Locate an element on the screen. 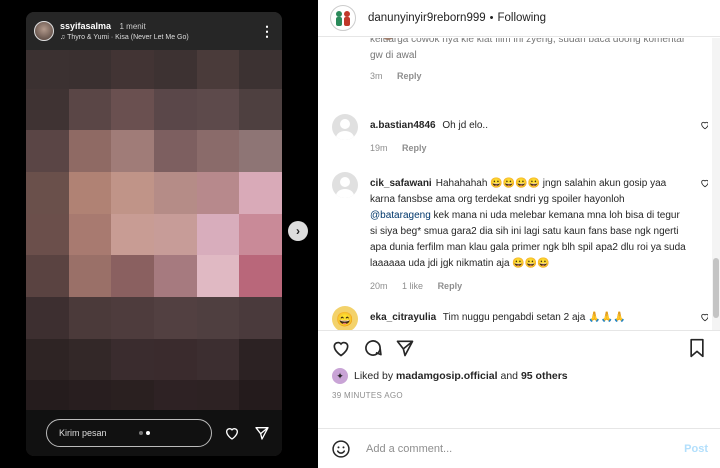 Image resolution: width=720 pixels, height=468 pixels. bookmark-icon is located at coordinates (697, 348).